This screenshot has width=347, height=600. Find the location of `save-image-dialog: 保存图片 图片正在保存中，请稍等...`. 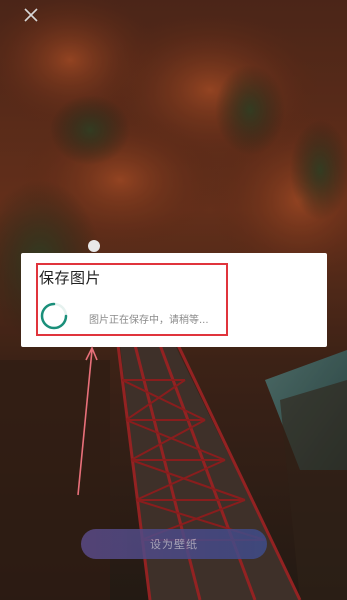

save-image-dialog: 保存图片 图片正在保存中，请稍等... is located at coordinates (174, 300).